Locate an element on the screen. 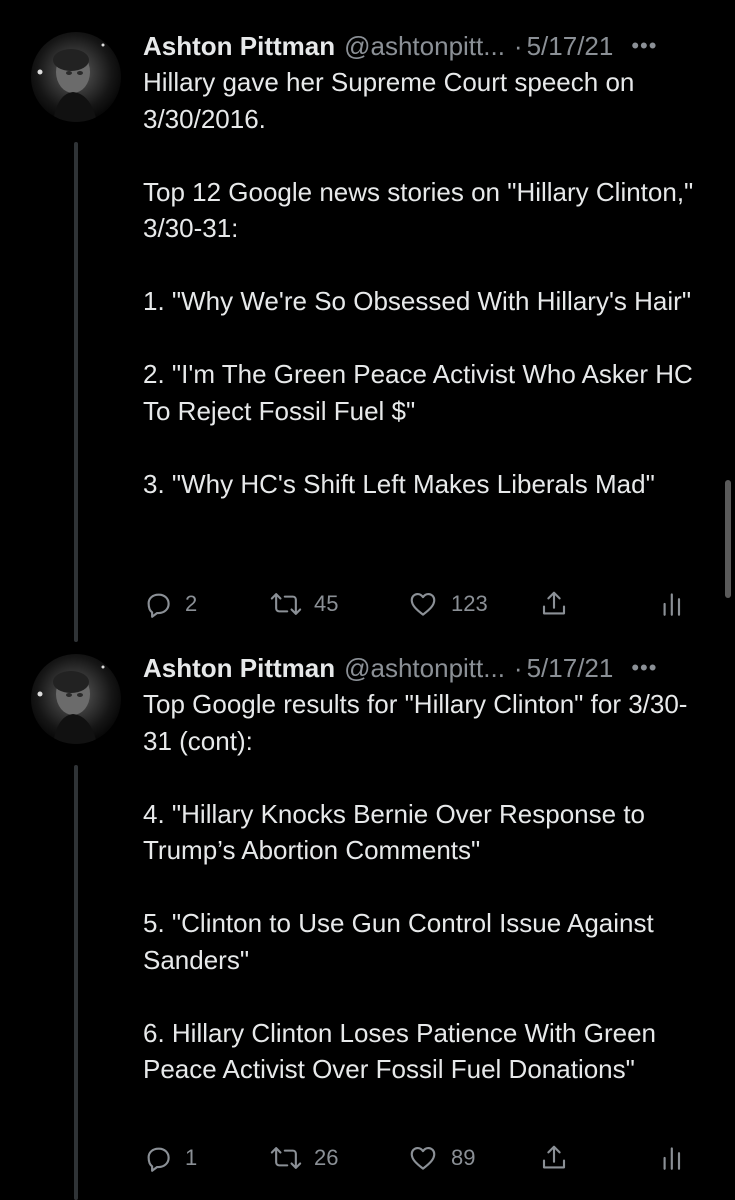 The image size is (735, 1200). reply-button: 1 is located at coordinates (170, 1158).